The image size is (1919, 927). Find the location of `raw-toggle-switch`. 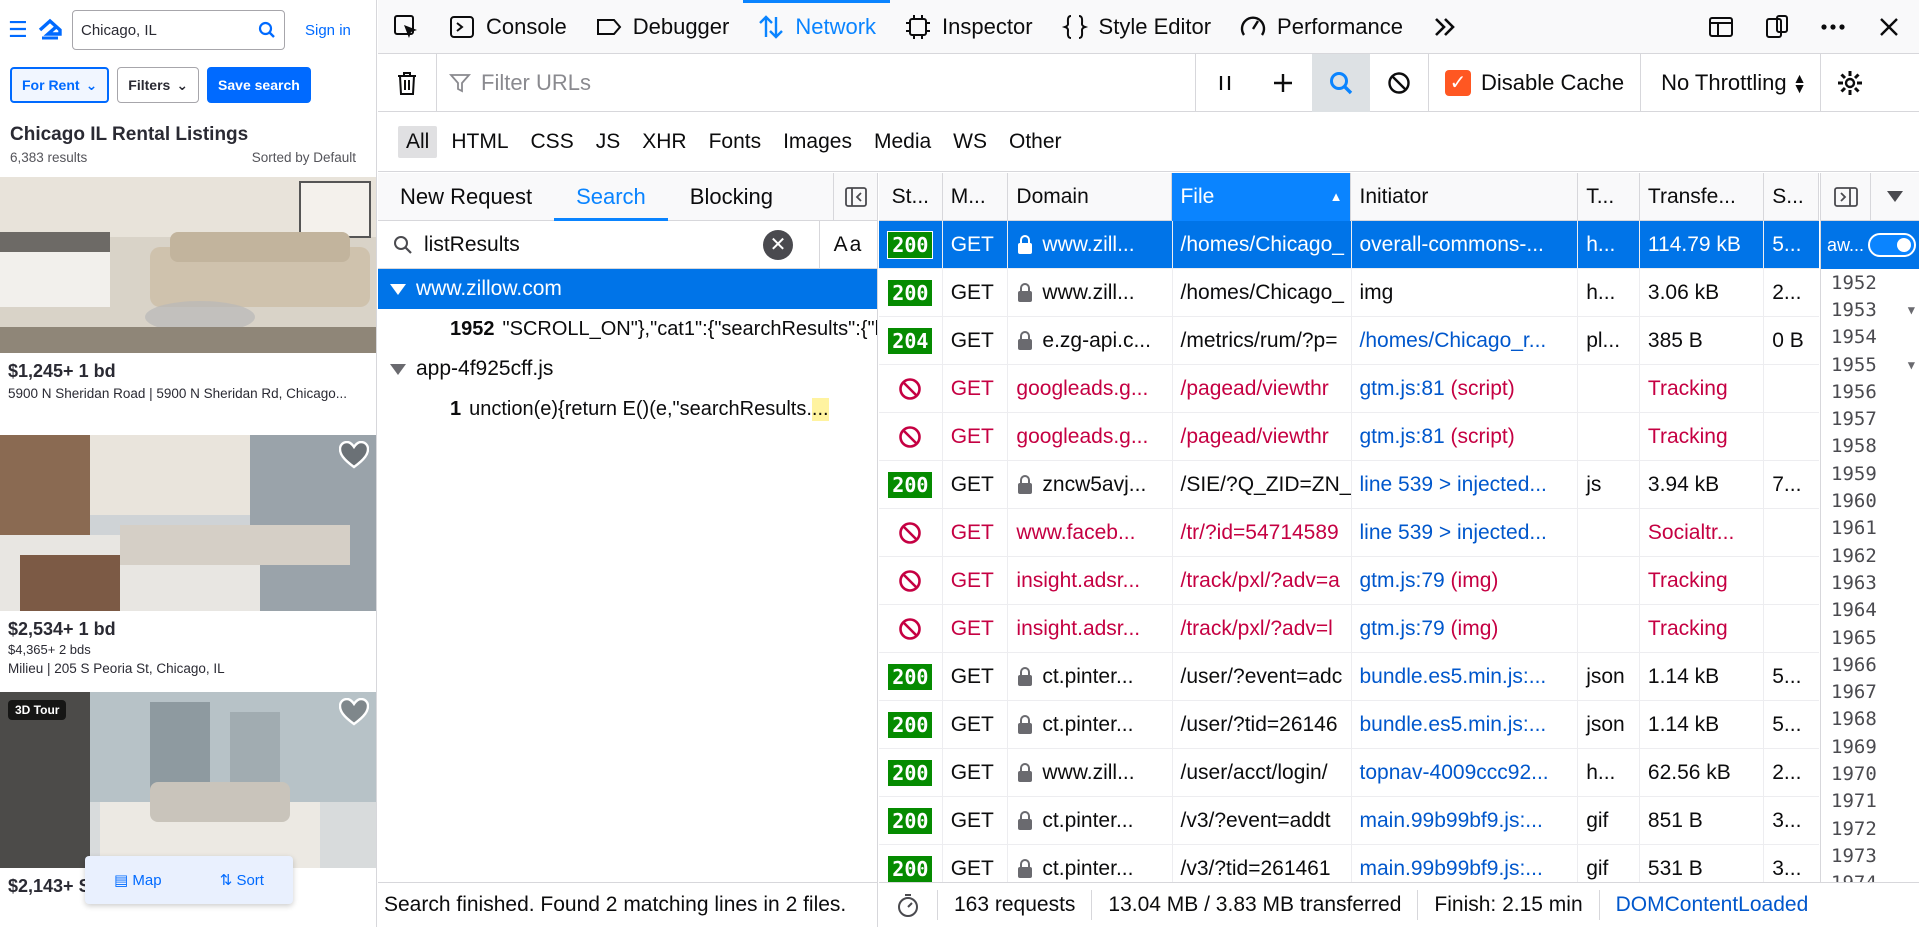

raw-toggle-switch is located at coordinates (1892, 245).